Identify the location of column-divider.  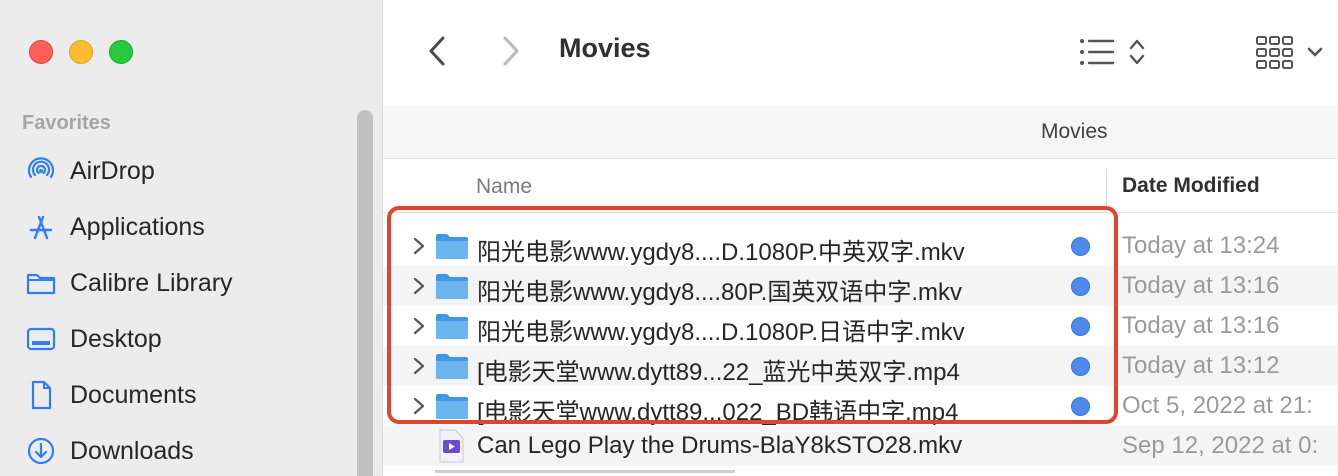
(1106, 190).